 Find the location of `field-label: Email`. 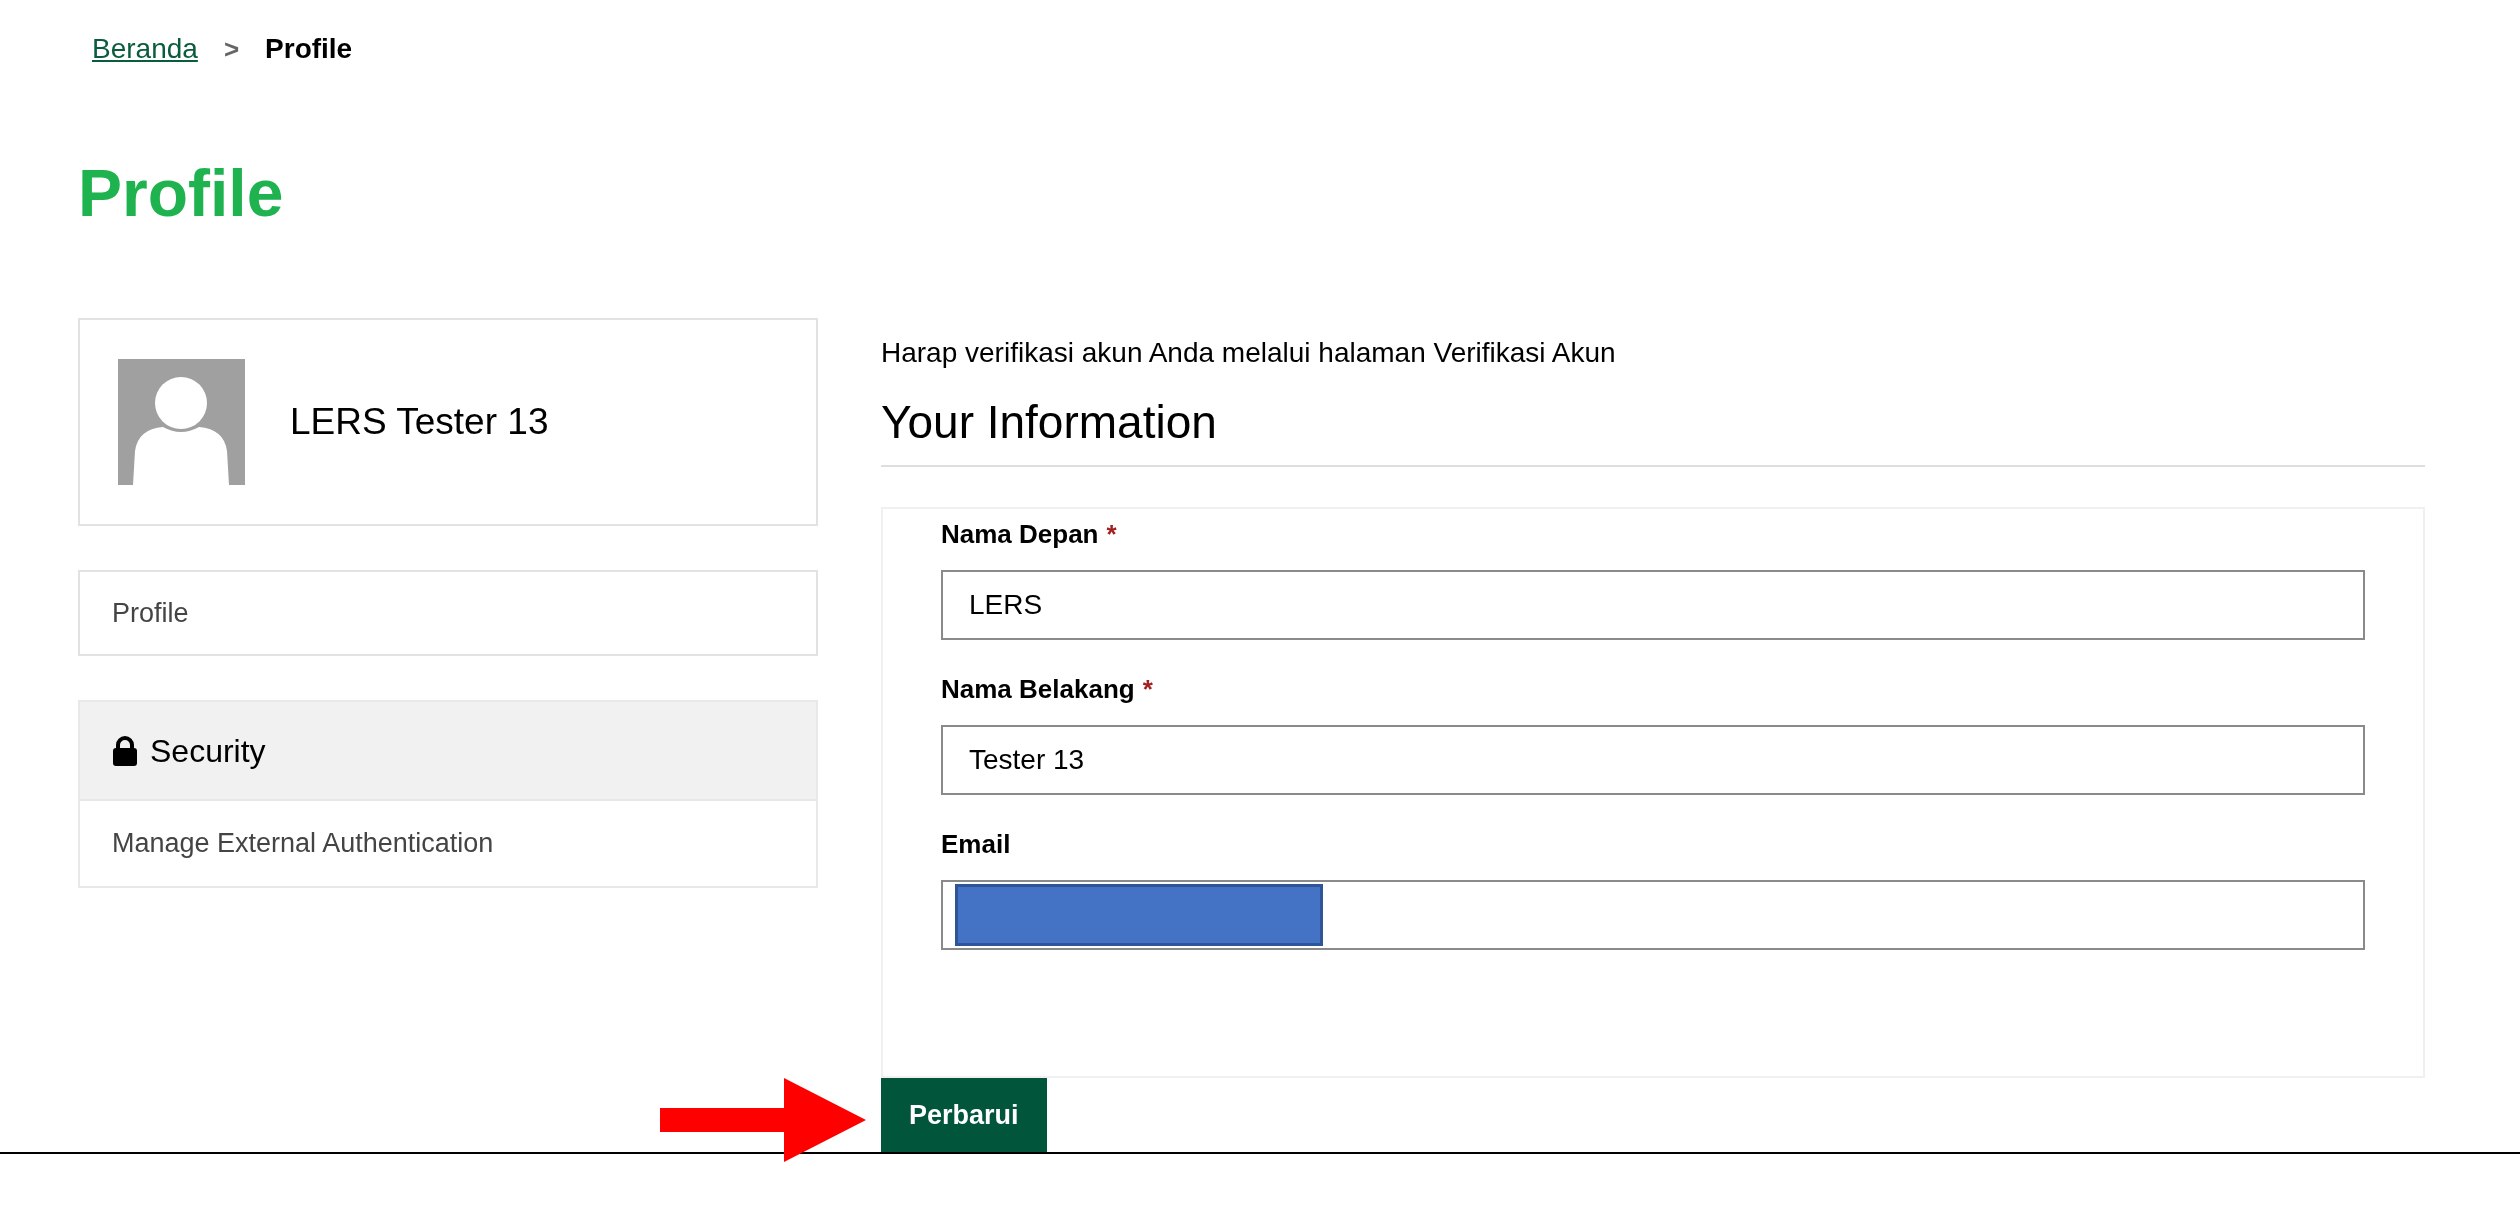

field-label: Email is located at coordinates (976, 844).